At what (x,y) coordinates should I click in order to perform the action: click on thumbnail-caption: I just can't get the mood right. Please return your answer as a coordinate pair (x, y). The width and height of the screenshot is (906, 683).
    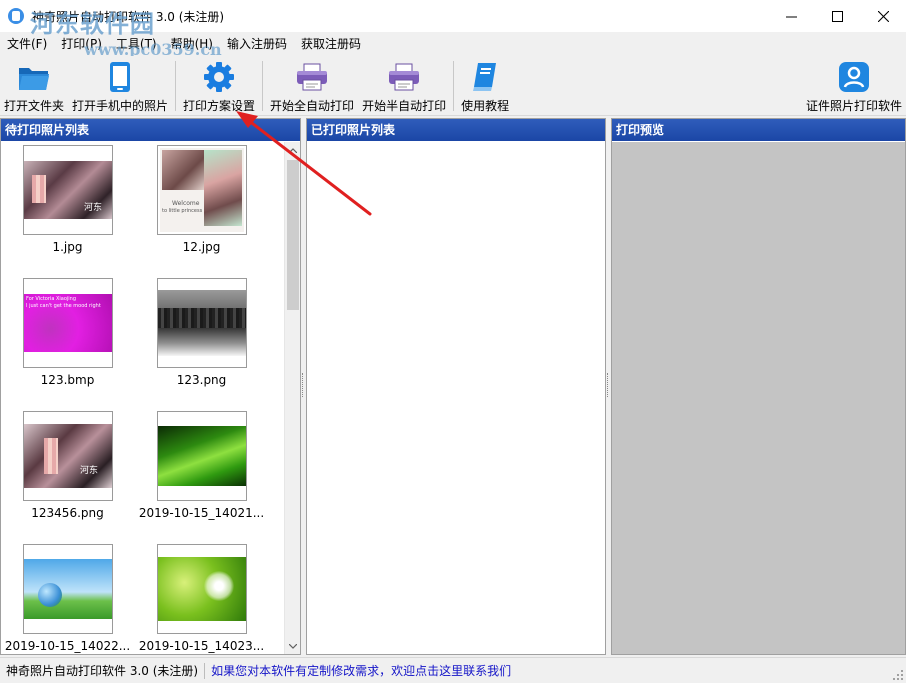
    Looking at the image, I should click on (63, 306).